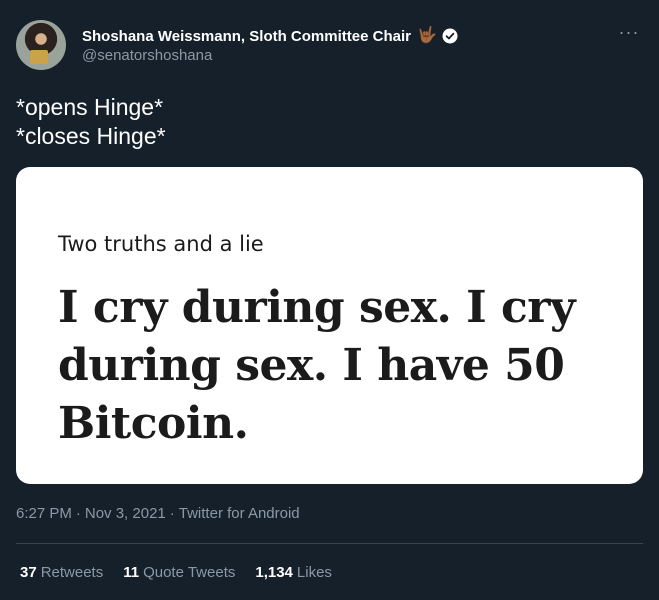 The height and width of the screenshot is (600, 659). I want to click on tweet-meta: 6:27 PM · Nov 3, 2021 · Twitter for Android, so click(158, 513).